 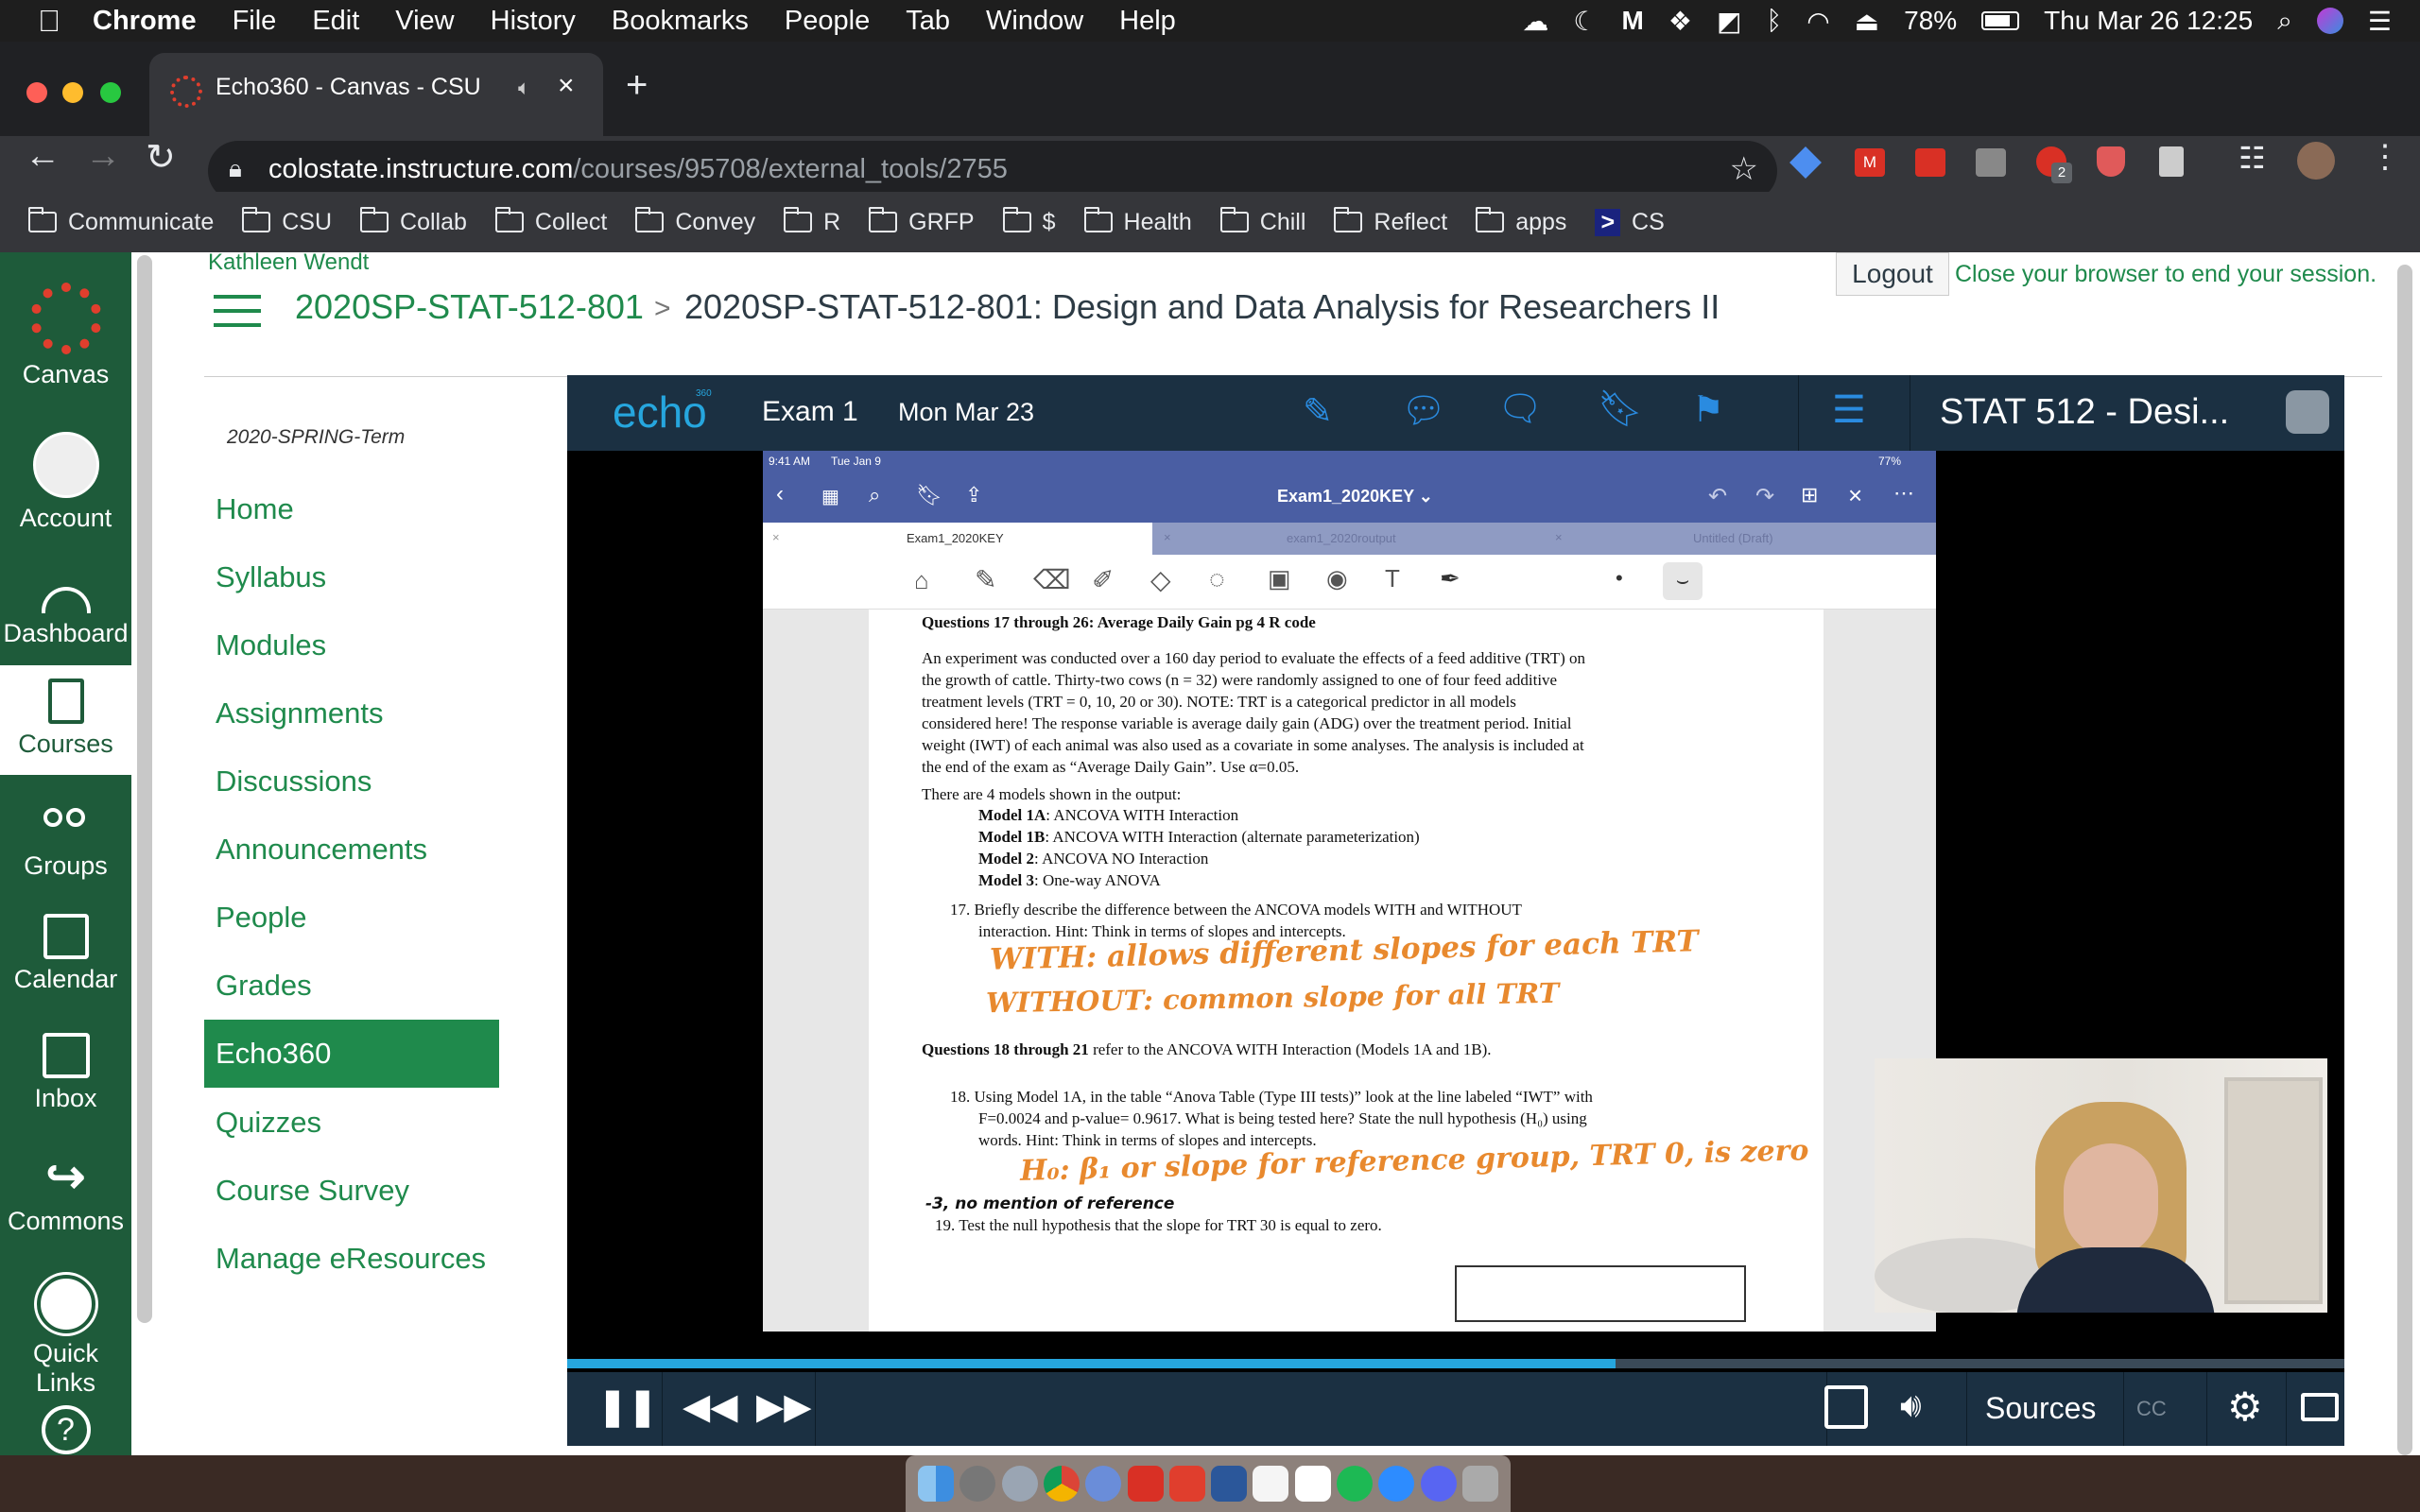 What do you see at coordinates (627, 1406) in the screenshot?
I see `pause-icon: ❚❚` at bounding box center [627, 1406].